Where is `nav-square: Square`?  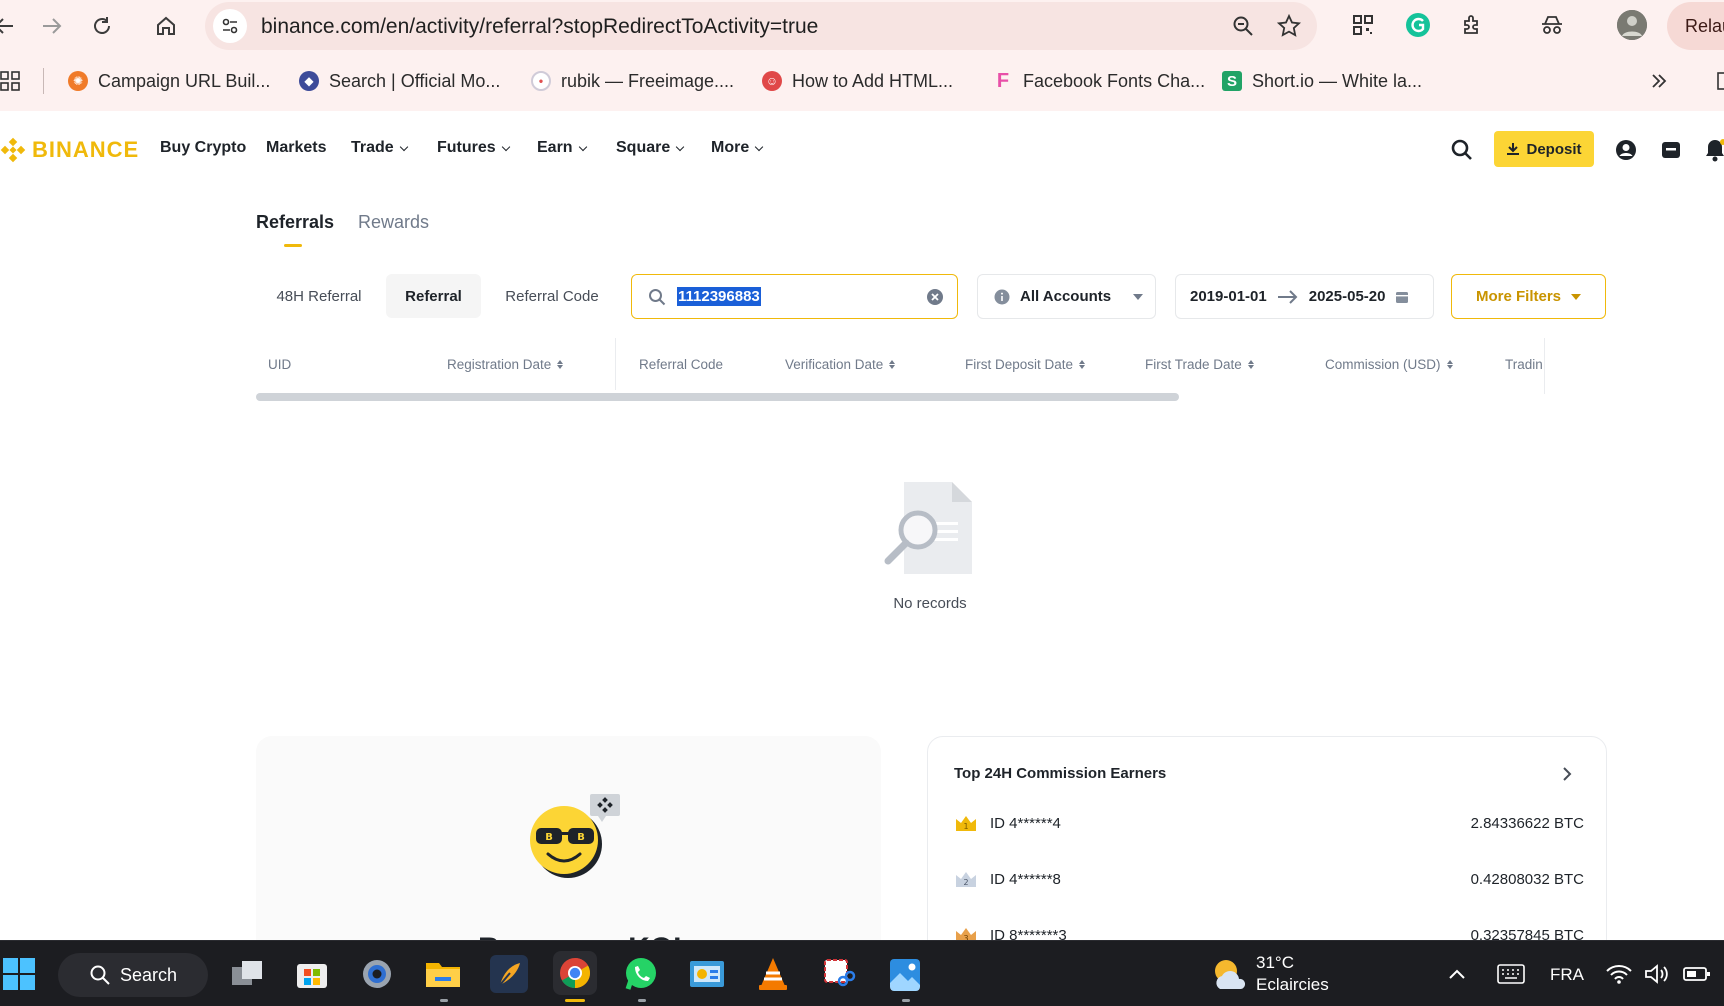 nav-square: Square is located at coordinates (650, 148).